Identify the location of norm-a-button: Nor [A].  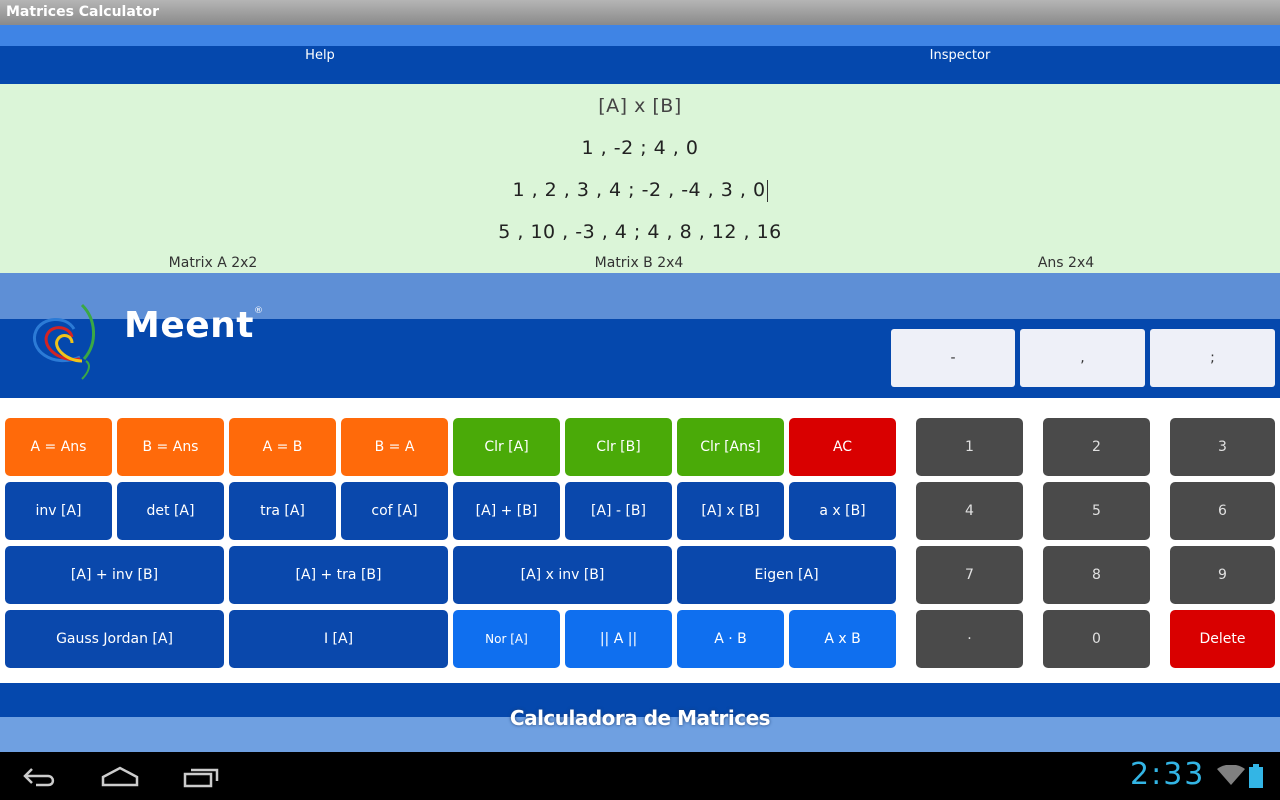
(506, 639).